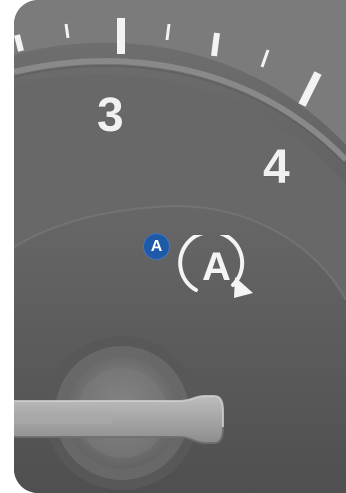 The width and height of the screenshot is (346, 493). I want to click on dial-number-3: 3, so click(110, 115).